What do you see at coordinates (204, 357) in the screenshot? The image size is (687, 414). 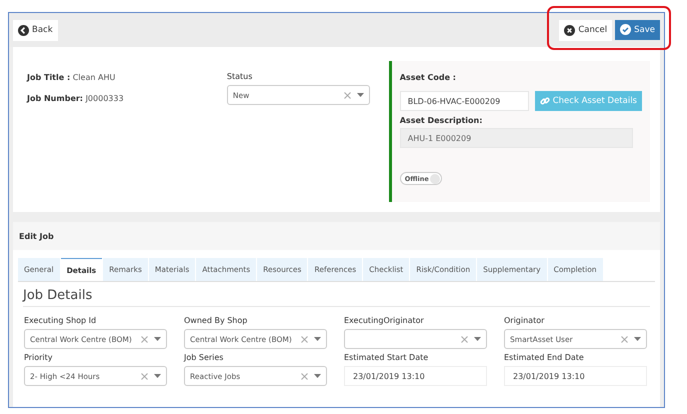 I see `field-label: Job Series` at bounding box center [204, 357].